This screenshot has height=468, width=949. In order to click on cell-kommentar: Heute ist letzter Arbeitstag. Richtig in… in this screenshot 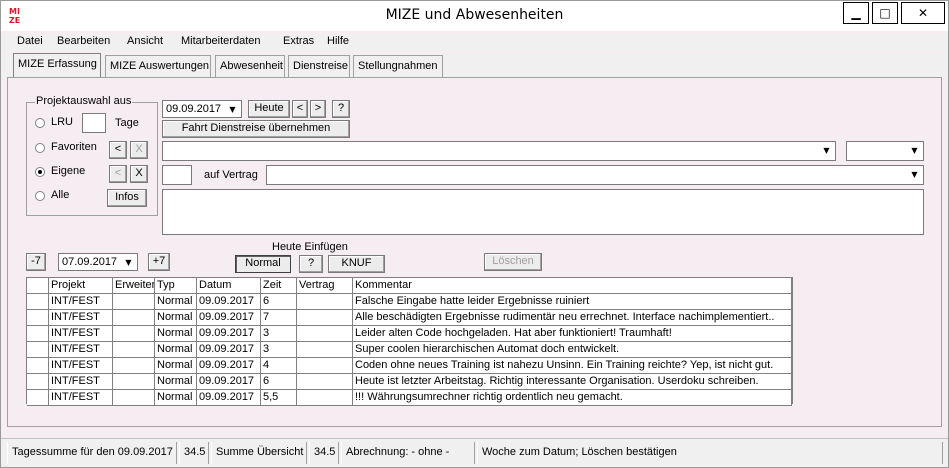, I will do `click(572, 382)`.